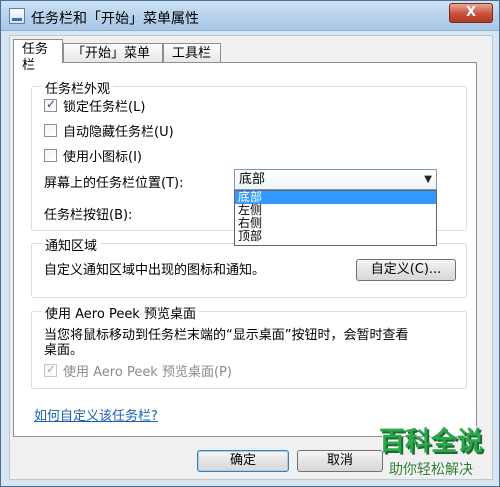  I want to click on taskbar-location-dropdown: 底部 左侧 右侧 顶部, so click(335, 218).